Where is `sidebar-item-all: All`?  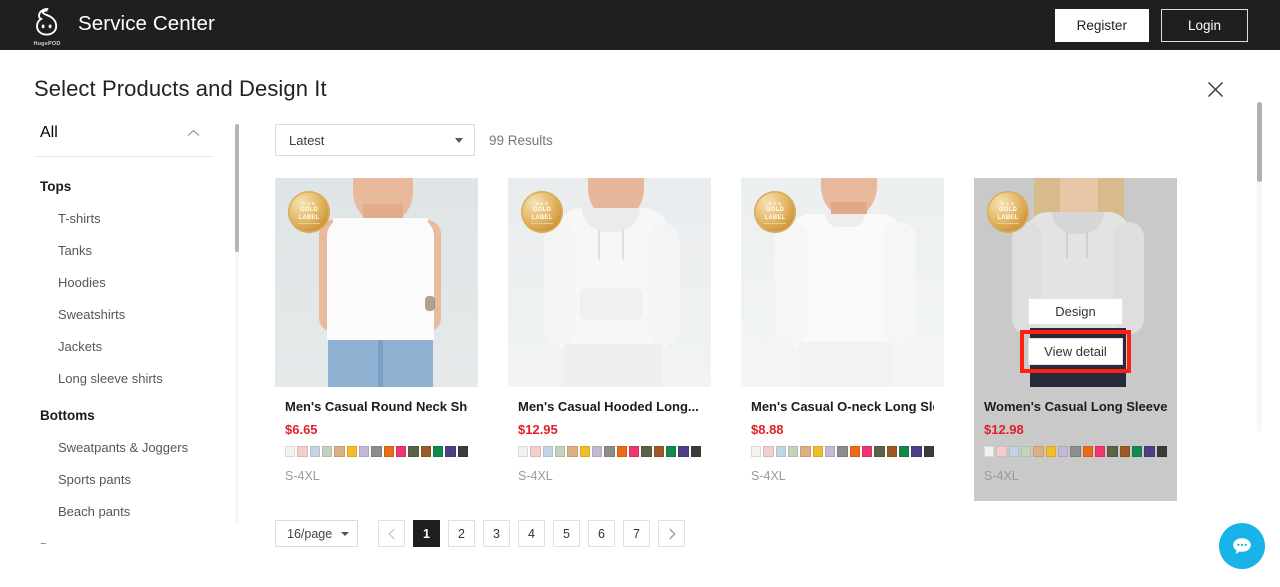 sidebar-item-all: All is located at coordinates (123, 140).